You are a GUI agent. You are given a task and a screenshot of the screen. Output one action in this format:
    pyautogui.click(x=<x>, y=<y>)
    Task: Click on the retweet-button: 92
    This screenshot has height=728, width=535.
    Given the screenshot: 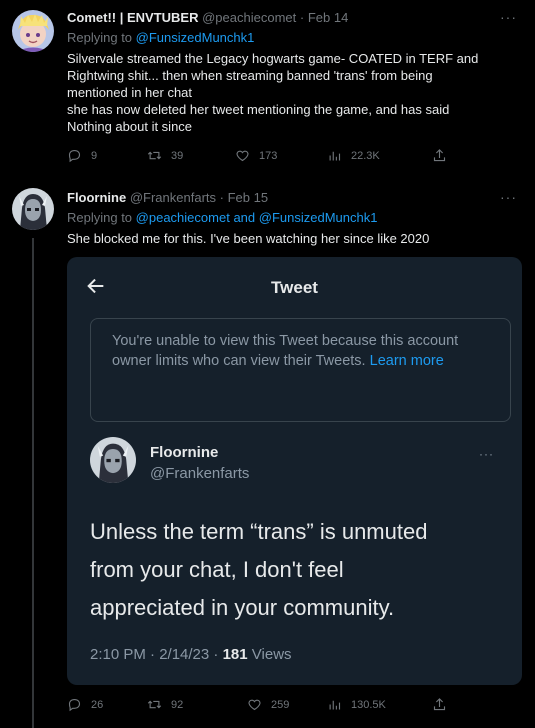 What is the action you would take?
    pyautogui.click(x=165, y=704)
    